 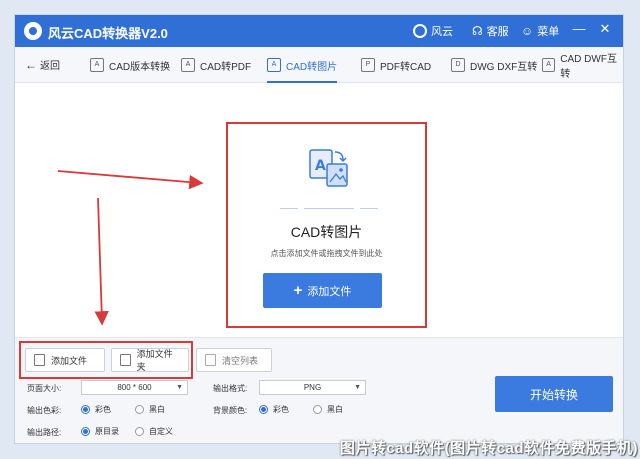 What do you see at coordinates (504, 67) in the screenshot?
I see `tab-label: DWG DXF互转` at bounding box center [504, 67].